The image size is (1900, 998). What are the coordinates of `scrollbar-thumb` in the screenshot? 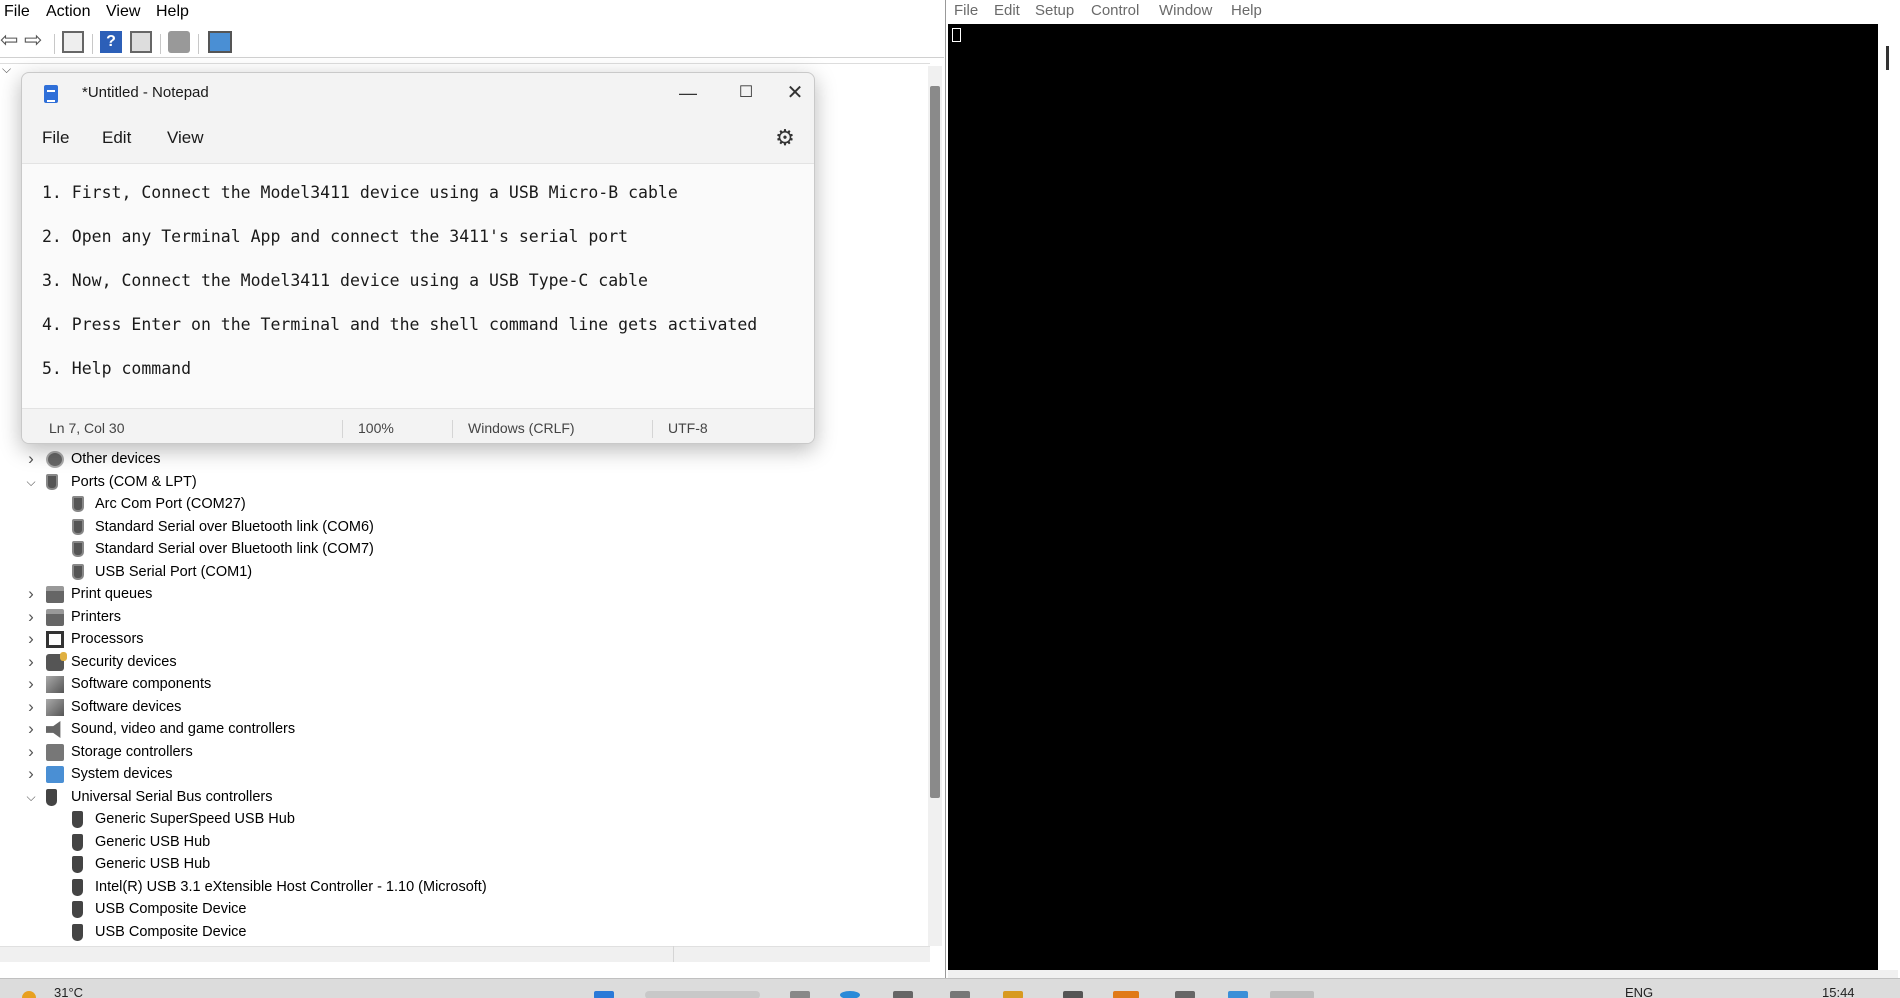 It's located at (935, 442).